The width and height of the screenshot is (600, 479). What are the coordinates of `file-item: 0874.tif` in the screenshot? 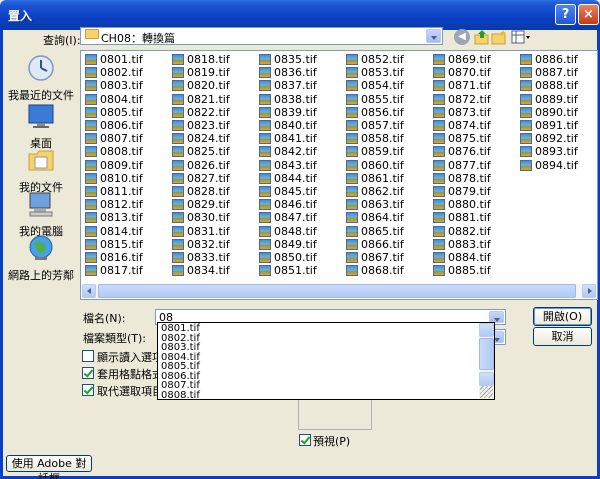 It's located at (462, 125).